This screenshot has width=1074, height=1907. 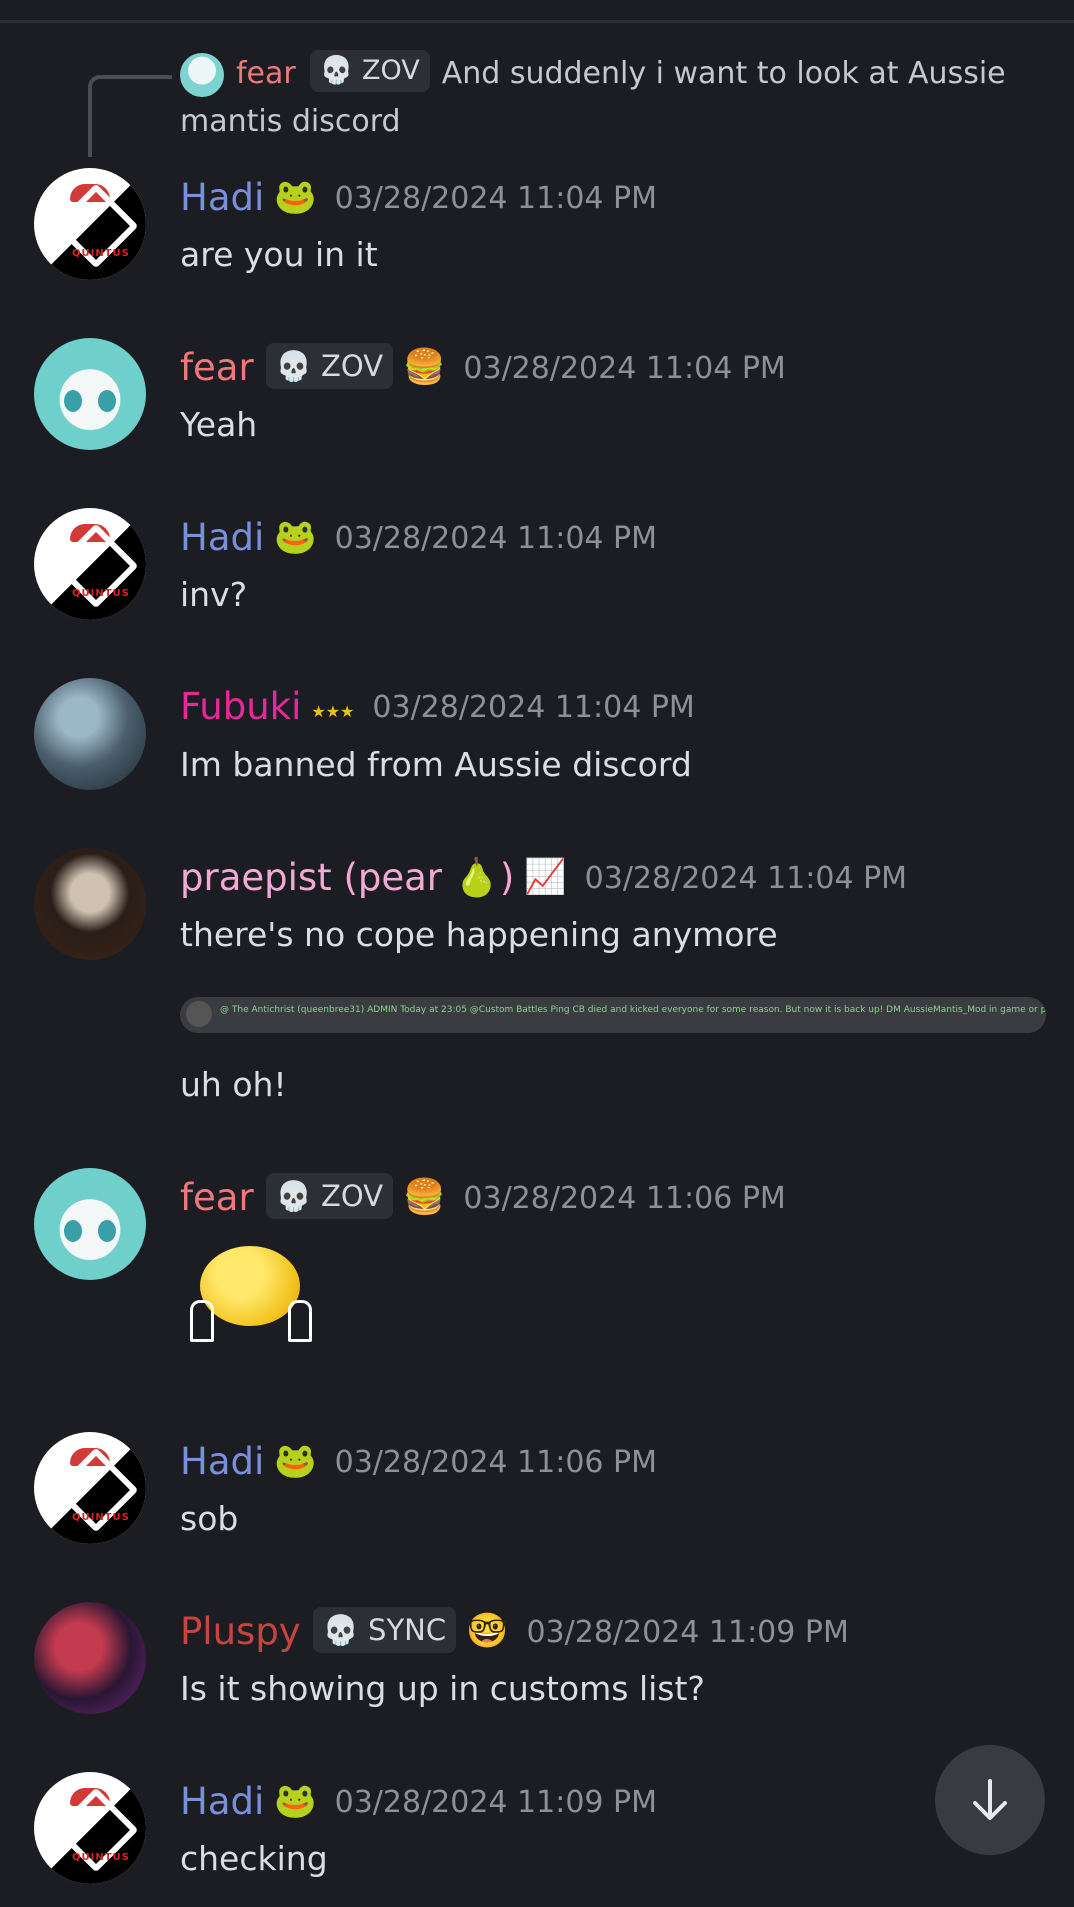 I want to click on chart-increasing-icon: 📈, so click(x=545, y=877).